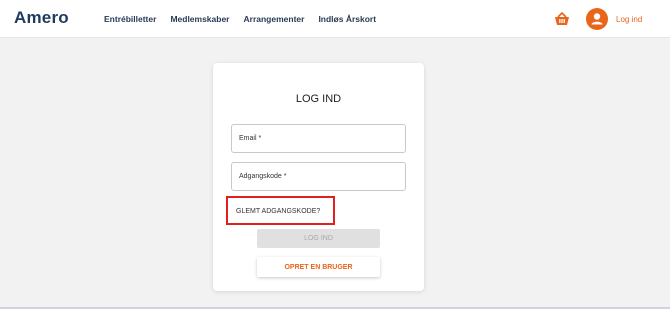 This screenshot has width=670, height=309. Describe the element at coordinates (41, 18) in the screenshot. I see `logo: Amero` at that location.